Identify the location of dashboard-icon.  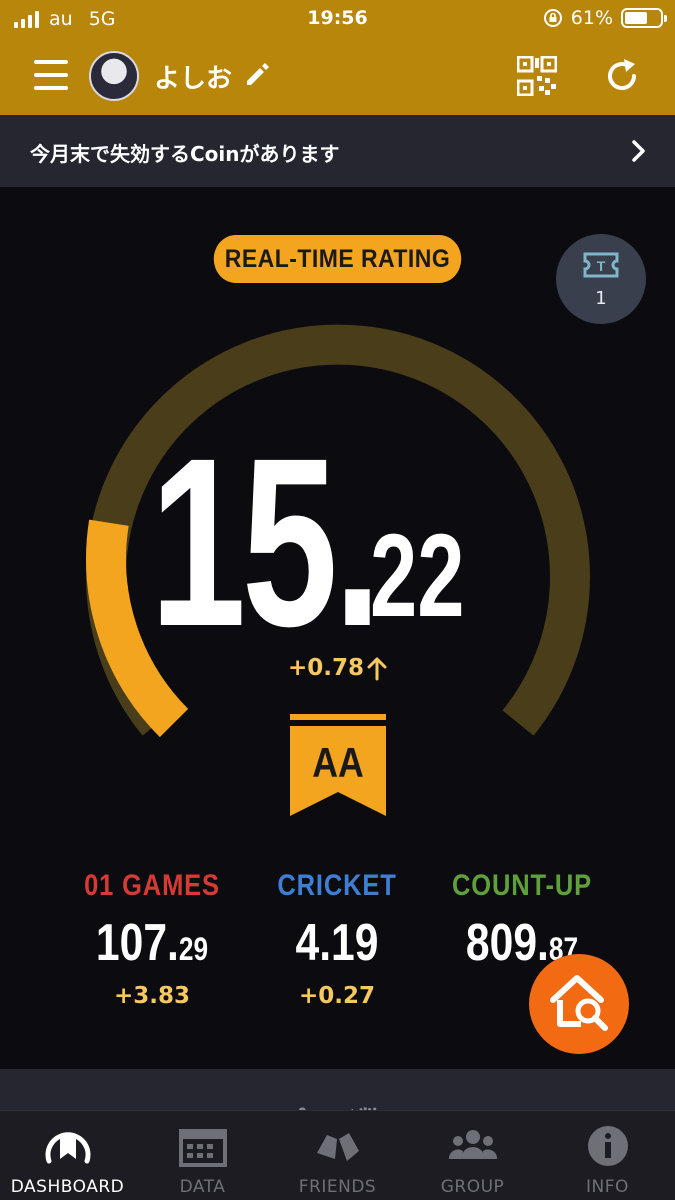
(68, 1148).